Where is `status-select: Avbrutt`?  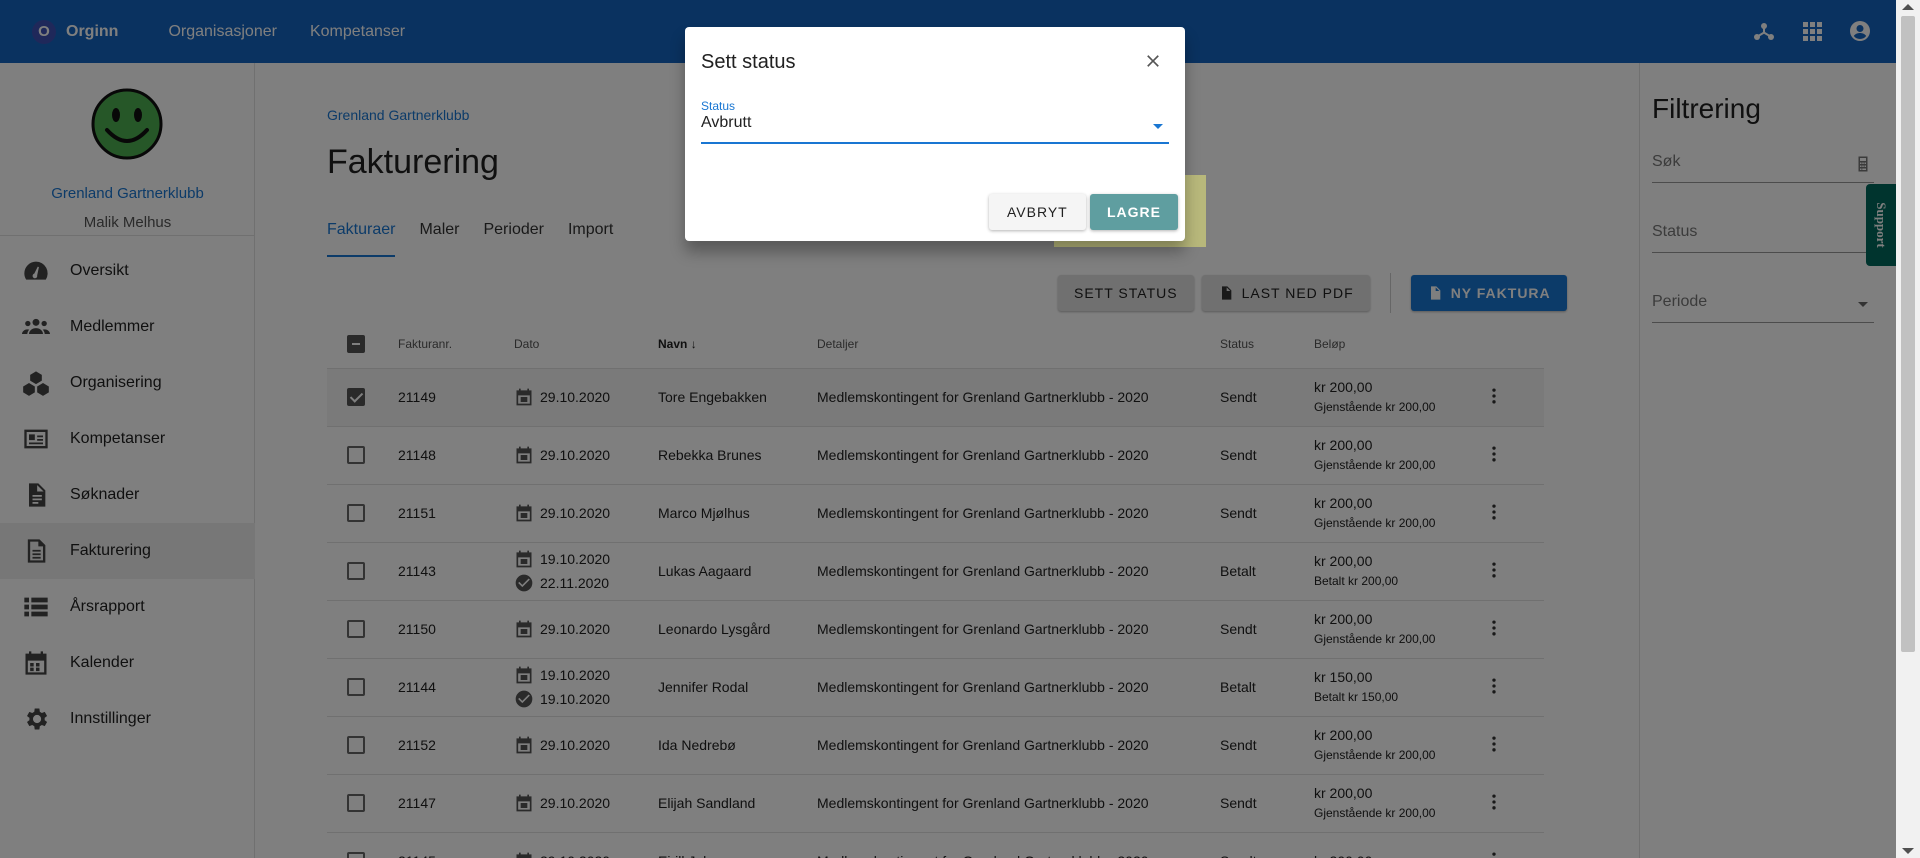 status-select: Avbrutt is located at coordinates (935, 129).